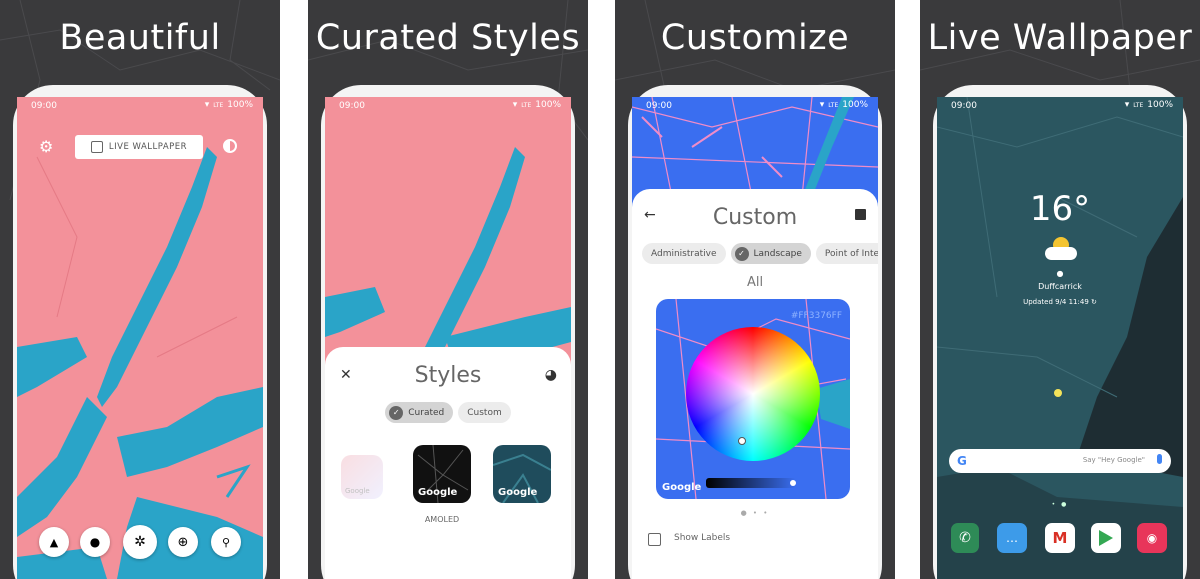  What do you see at coordinates (1159, 459) in the screenshot?
I see `mic-icon` at bounding box center [1159, 459].